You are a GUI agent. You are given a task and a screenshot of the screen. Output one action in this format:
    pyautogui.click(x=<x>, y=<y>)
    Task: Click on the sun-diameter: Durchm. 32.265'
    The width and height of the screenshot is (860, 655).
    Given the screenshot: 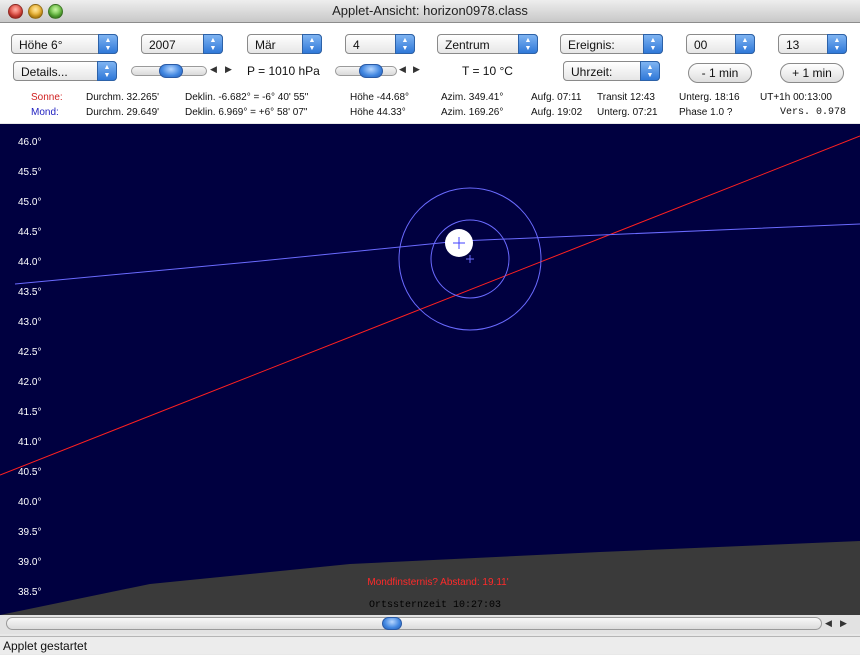 What is the action you would take?
    pyautogui.click(x=123, y=97)
    